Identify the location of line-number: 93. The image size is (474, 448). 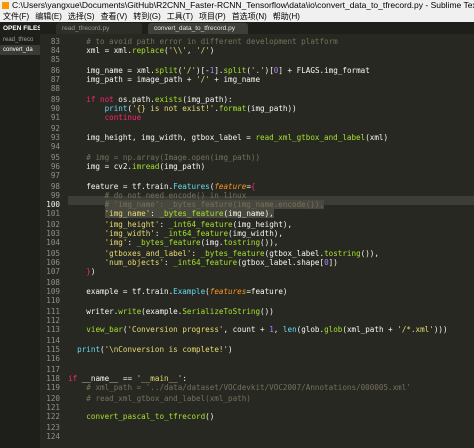
(55, 137).